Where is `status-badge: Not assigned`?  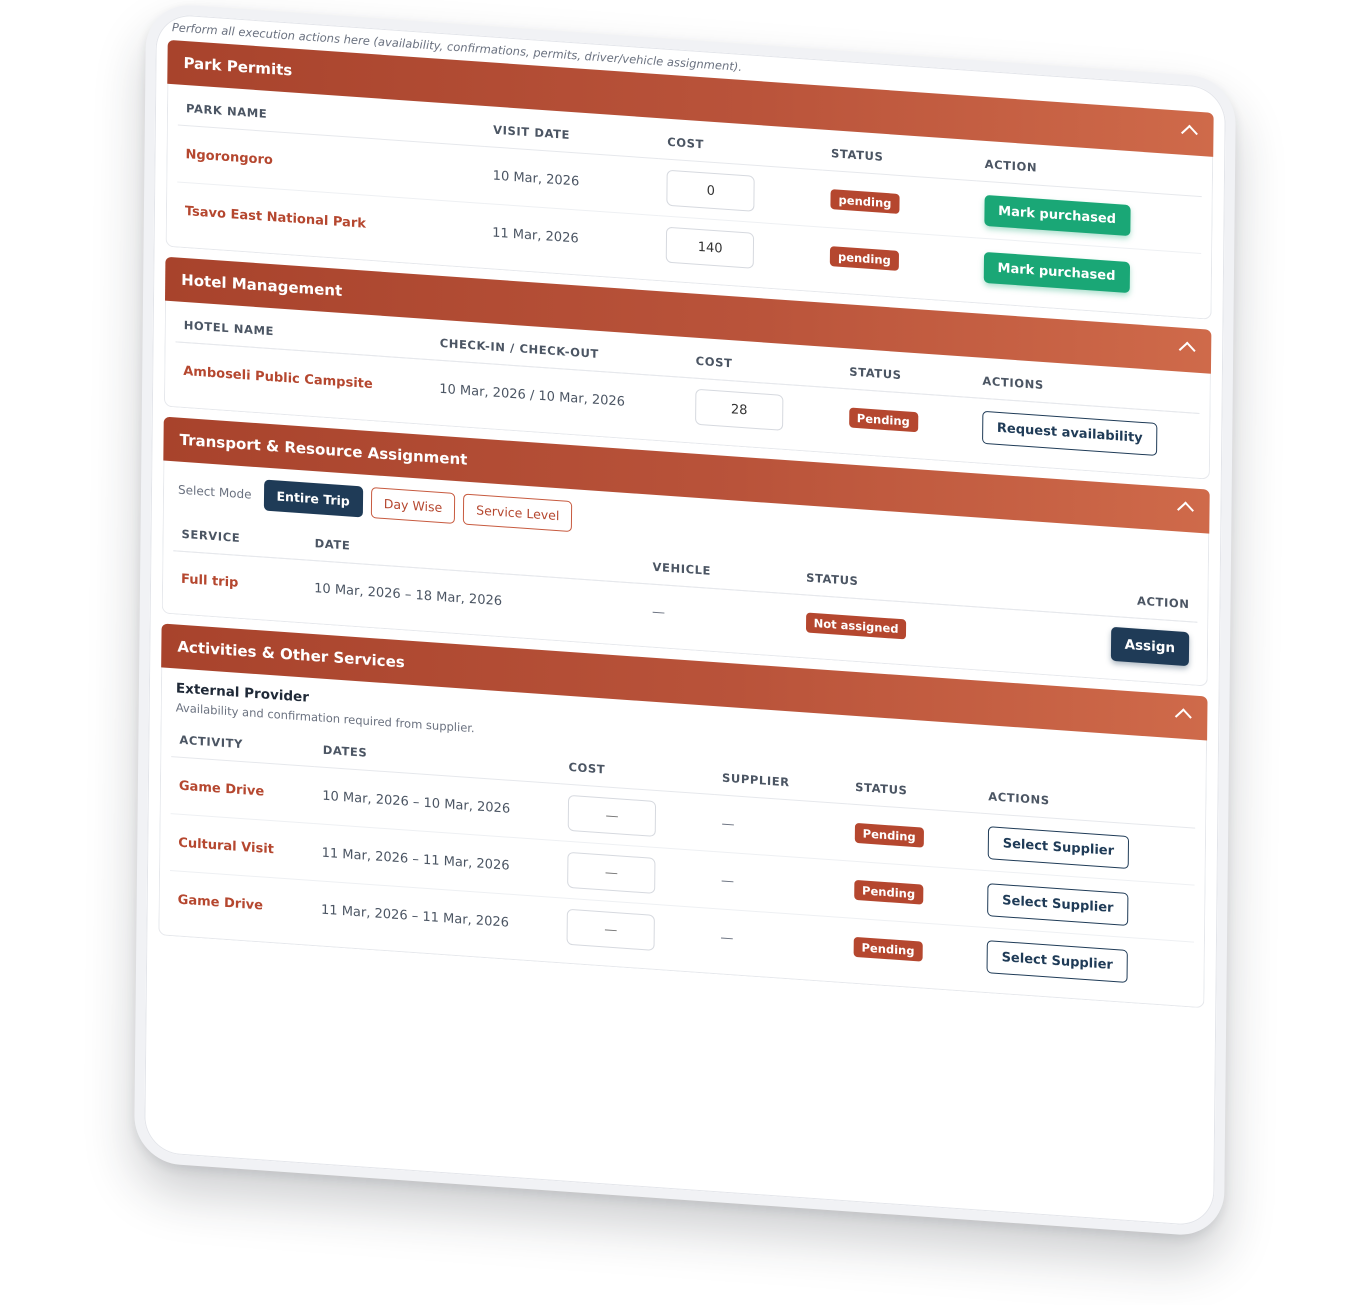 status-badge: Not assigned is located at coordinates (856, 626).